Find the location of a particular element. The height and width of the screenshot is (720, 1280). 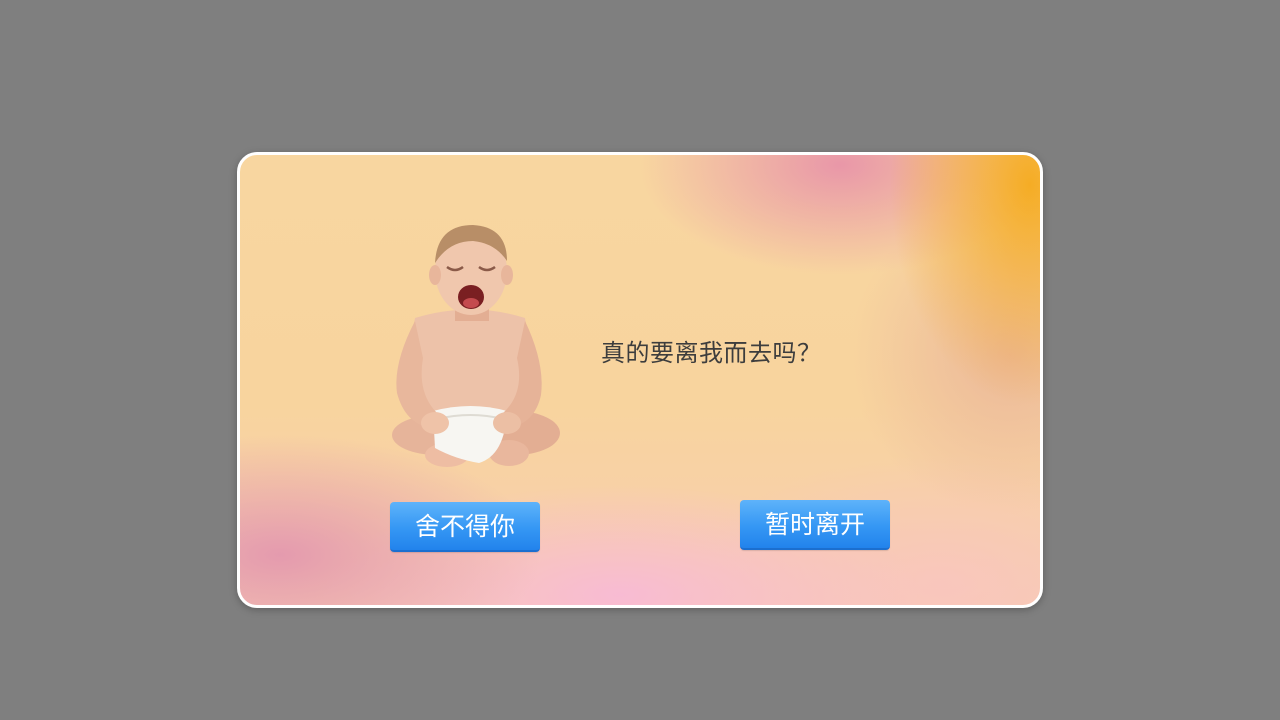

dialog-message: 真的要离我而去吗？ is located at coordinates (711, 353).